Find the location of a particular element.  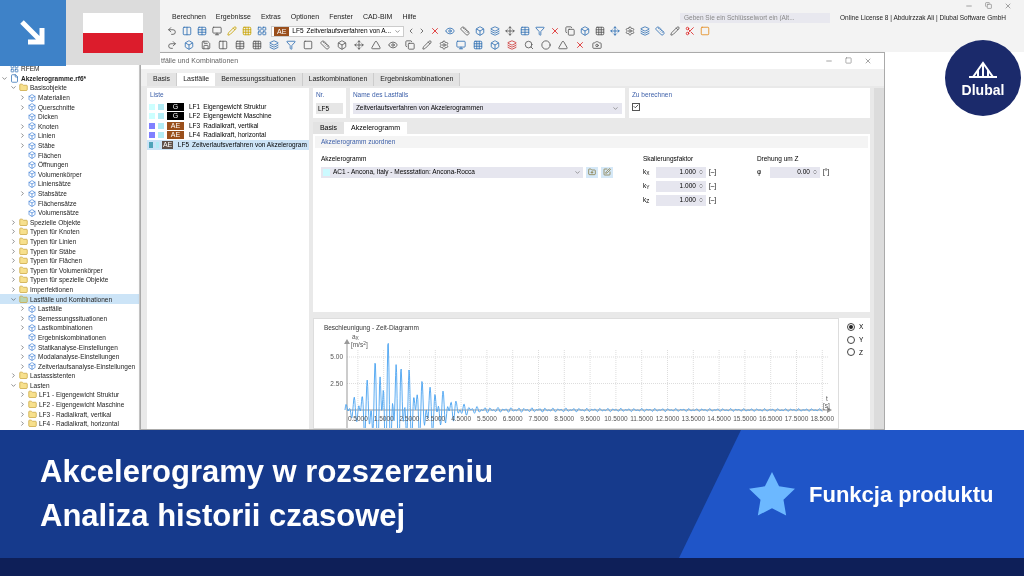

layout-icon is located at coordinates (262, 31).